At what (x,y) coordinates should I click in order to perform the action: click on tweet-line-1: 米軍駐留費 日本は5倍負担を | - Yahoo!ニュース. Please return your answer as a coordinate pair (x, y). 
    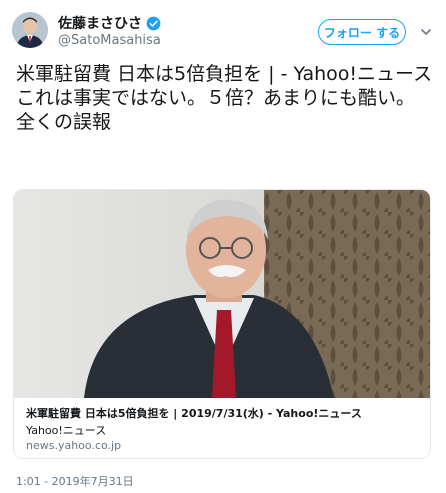
    Looking at the image, I should click on (224, 74).